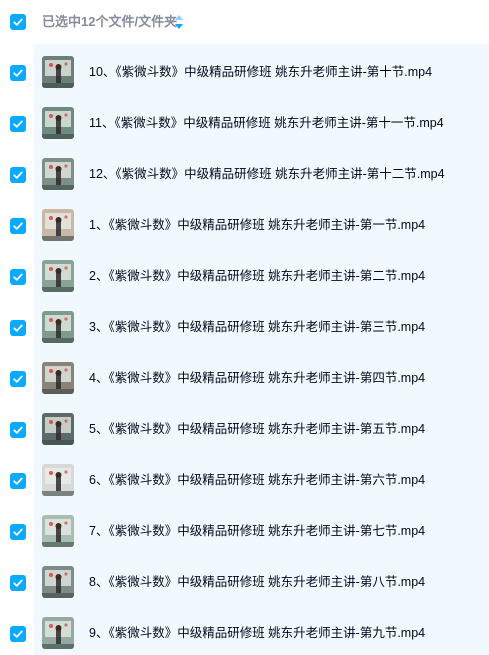 The width and height of the screenshot is (489, 655). What do you see at coordinates (244, 22) in the screenshot?
I see `selection-header: 已选中12个文件/文件夹` at bounding box center [244, 22].